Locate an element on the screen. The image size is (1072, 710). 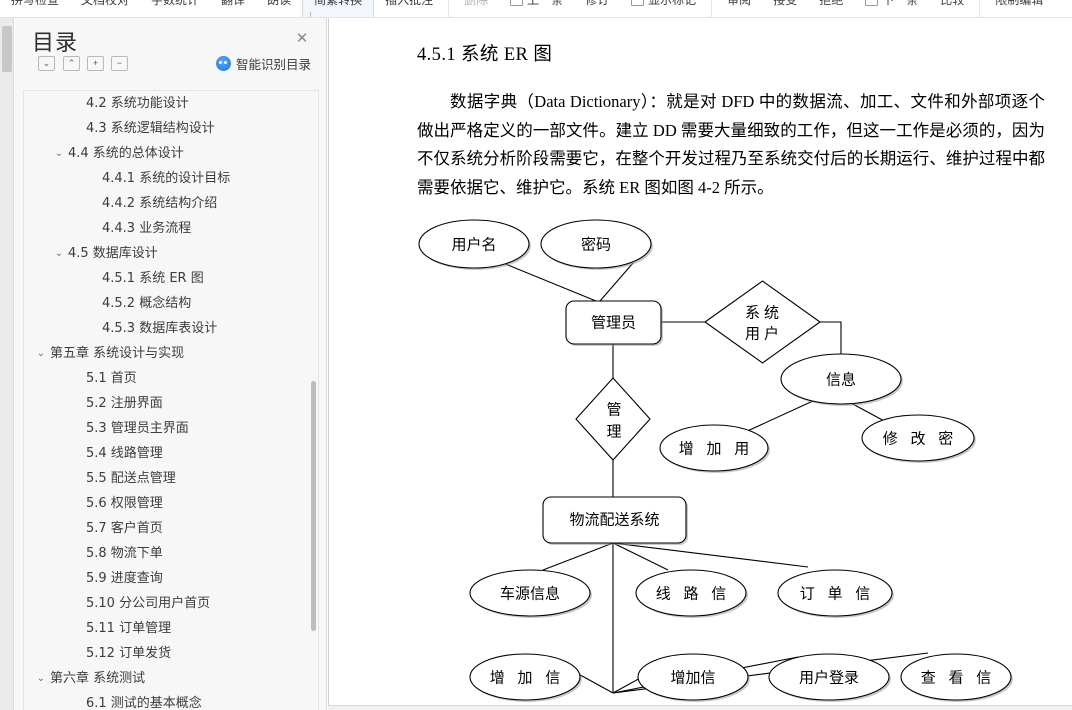
toc-item-label: 6.1 测试的基本概念 is located at coordinates (144, 703).